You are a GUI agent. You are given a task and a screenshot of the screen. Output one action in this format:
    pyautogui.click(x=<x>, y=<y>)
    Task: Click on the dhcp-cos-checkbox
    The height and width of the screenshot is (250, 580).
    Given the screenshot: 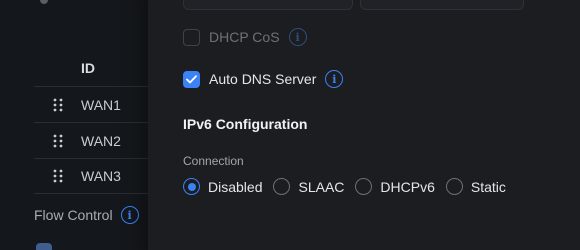 What is the action you would take?
    pyautogui.click(x=191, y=37)
    